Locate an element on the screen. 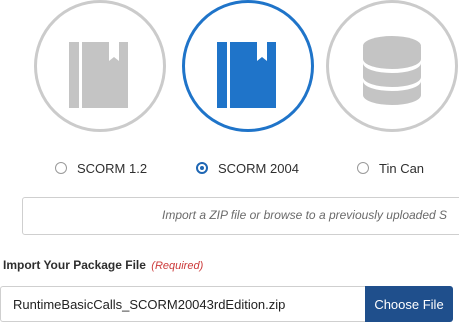 This screenshot has width=459, height=326. scorm2004-radio-option: SCORM 2004 is located at coordinates (247, 168).